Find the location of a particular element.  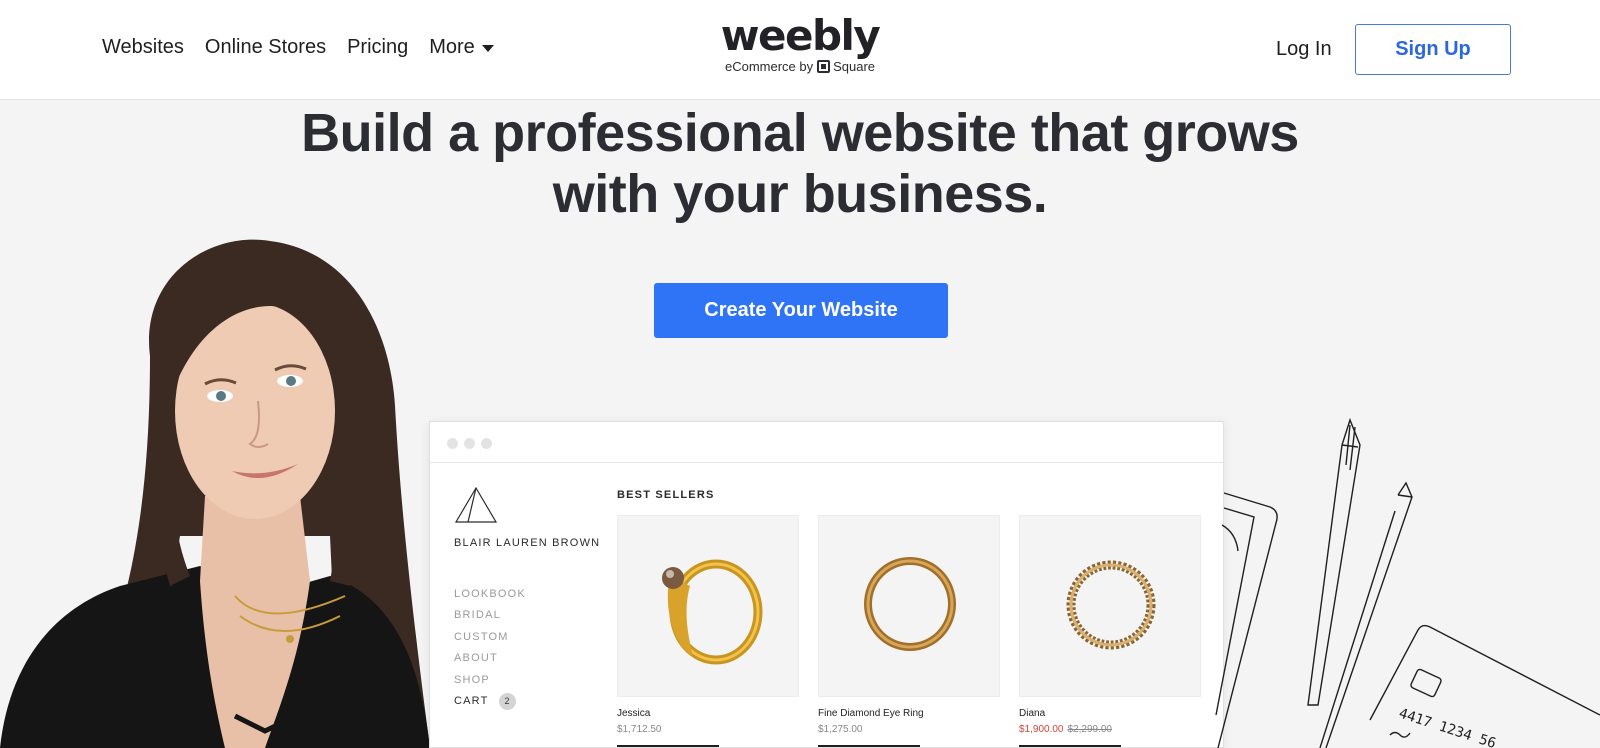

product-price: $1,900.00 $2,299.00 is located at coordinates (1110, 729).